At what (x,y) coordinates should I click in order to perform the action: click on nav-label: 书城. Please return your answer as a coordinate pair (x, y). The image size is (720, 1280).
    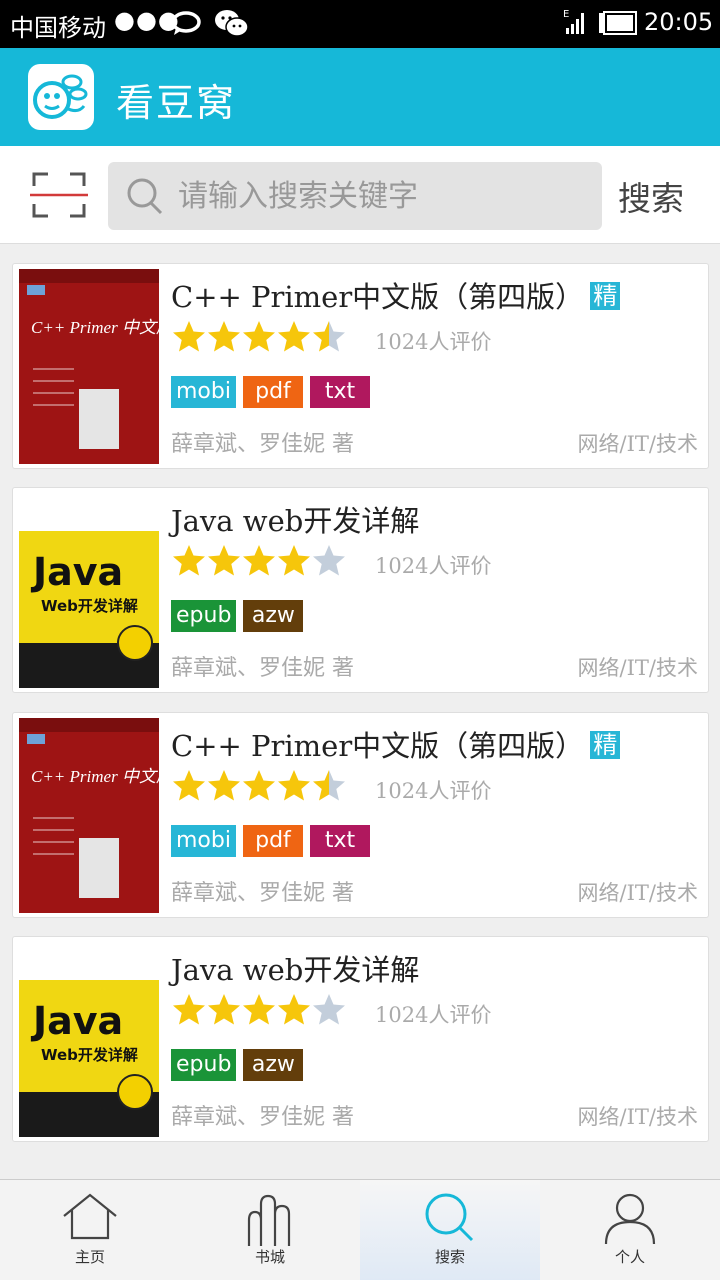
    Looking at the image, I should click on (269, 1257).